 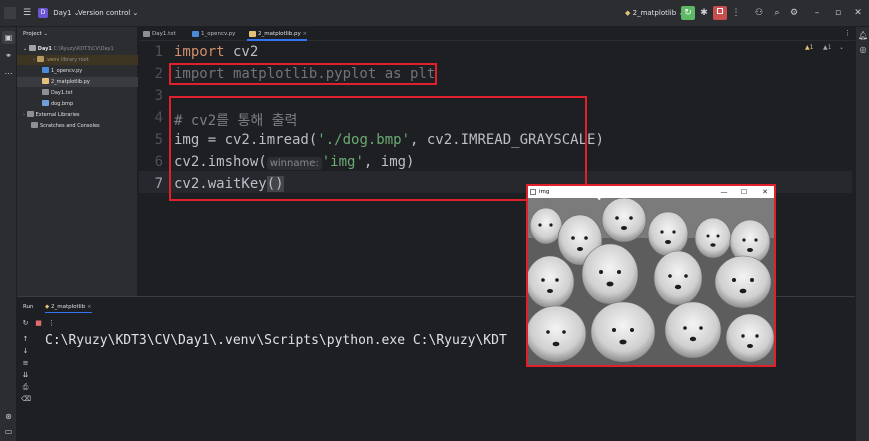 What do you see at coordinates (862, 234) in the screenshot?
I see `right-tool-strip: 🔔︎ ◎` at bounding box center [862, 234].